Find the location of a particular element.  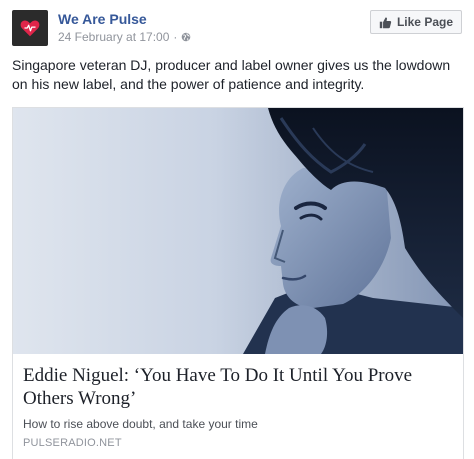

post-meta: 24 February at 17:00 · is located at coordinates (124, 37).